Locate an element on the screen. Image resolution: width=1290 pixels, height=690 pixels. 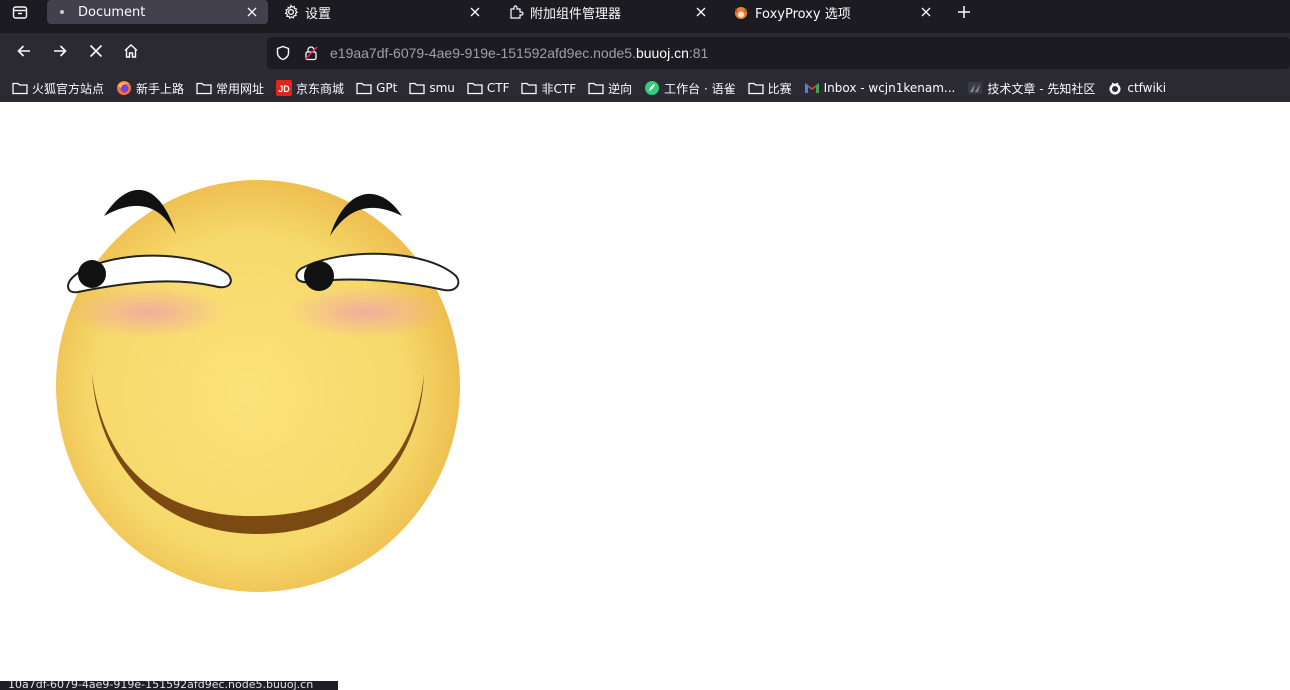
bookmark-item: 工作台 · 语雀 is located at coordinates (690, 88).